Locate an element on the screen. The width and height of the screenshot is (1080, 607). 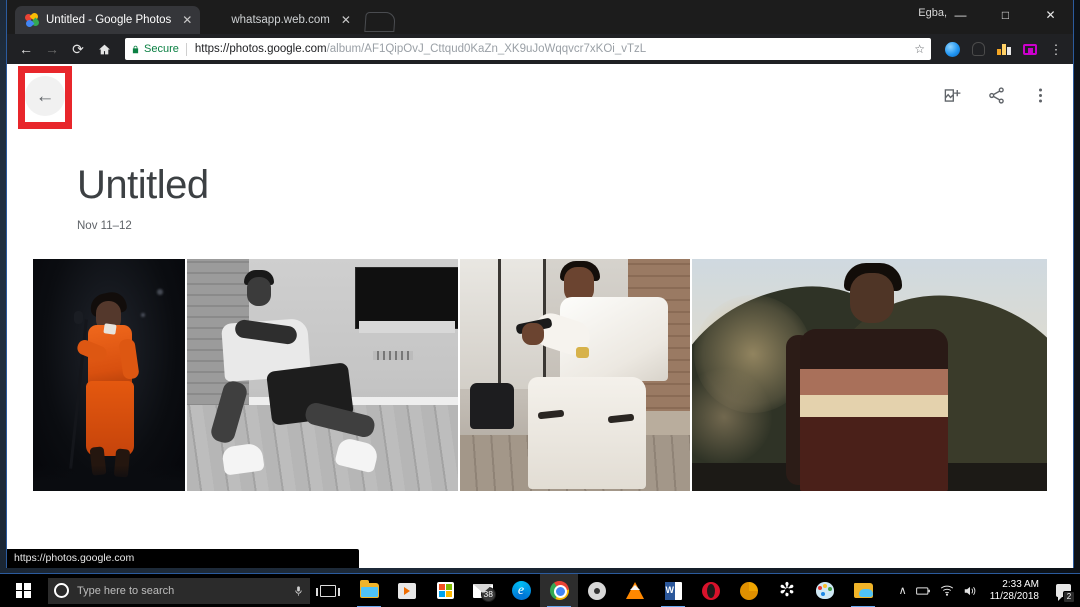
microphone-icon is located at coordinates (298, 591).